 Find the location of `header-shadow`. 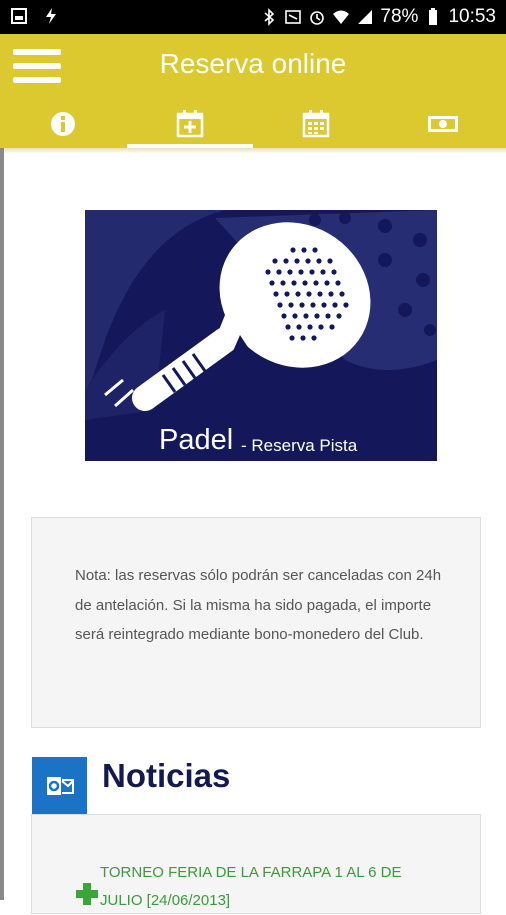

header-shadow is located at coordinates (253, 151).